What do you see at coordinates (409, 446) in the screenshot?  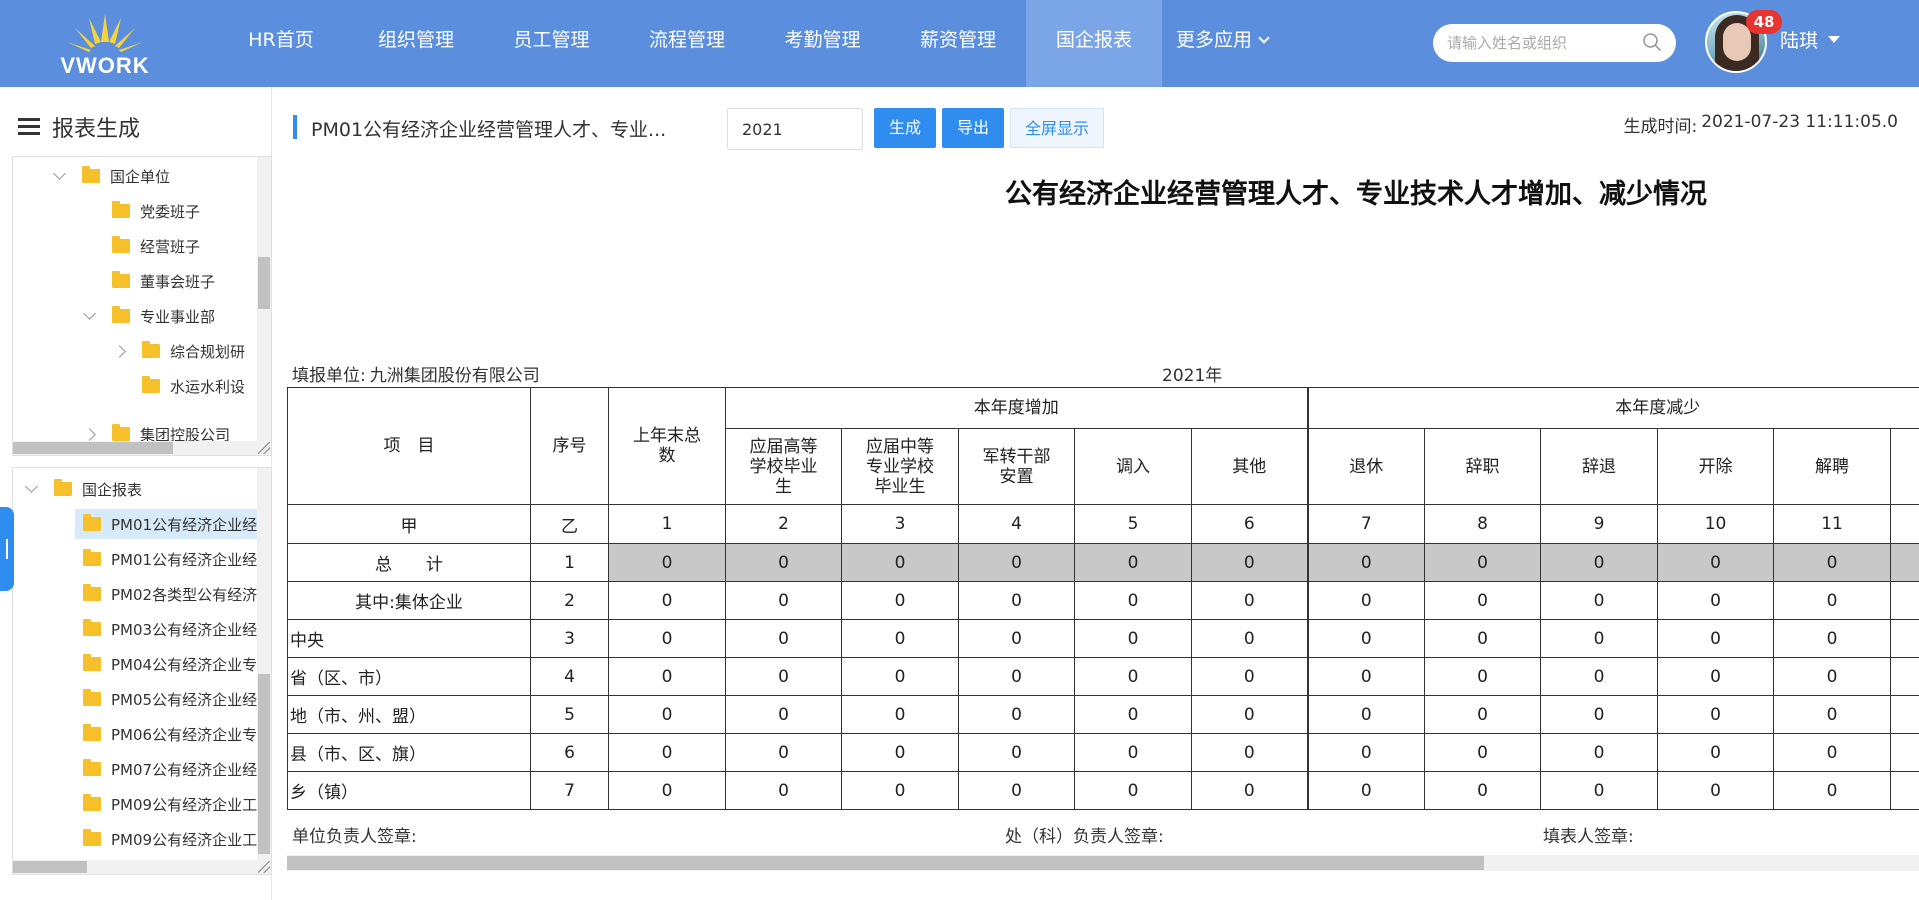 I see `header-item: 项 目` at bounding box center [409, 446].